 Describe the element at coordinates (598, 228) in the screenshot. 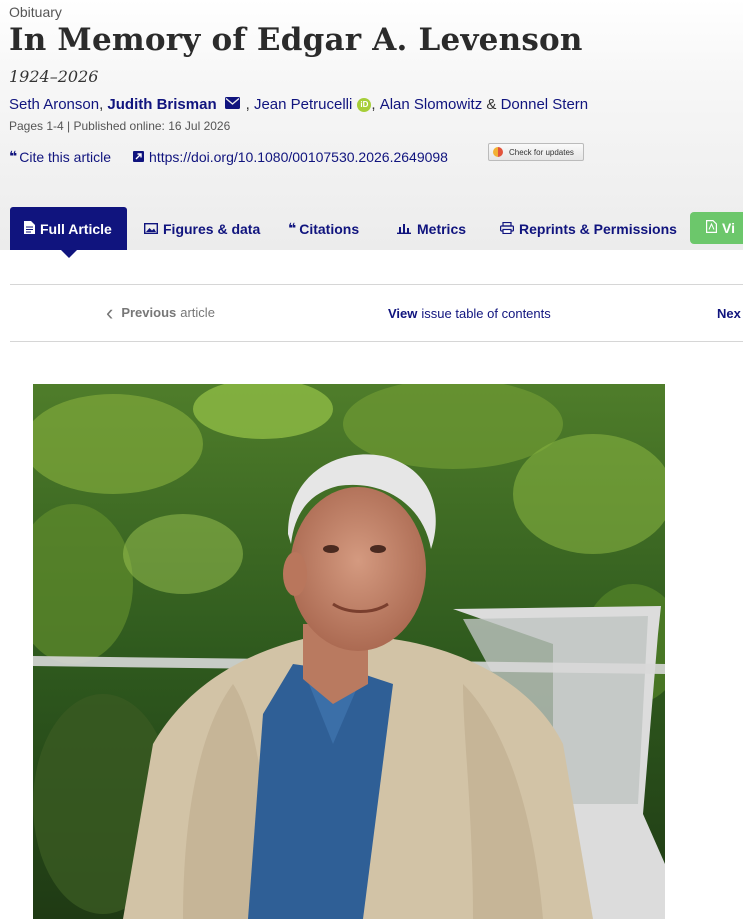

I see `tab-label: Reprints & Permissions` at that location.